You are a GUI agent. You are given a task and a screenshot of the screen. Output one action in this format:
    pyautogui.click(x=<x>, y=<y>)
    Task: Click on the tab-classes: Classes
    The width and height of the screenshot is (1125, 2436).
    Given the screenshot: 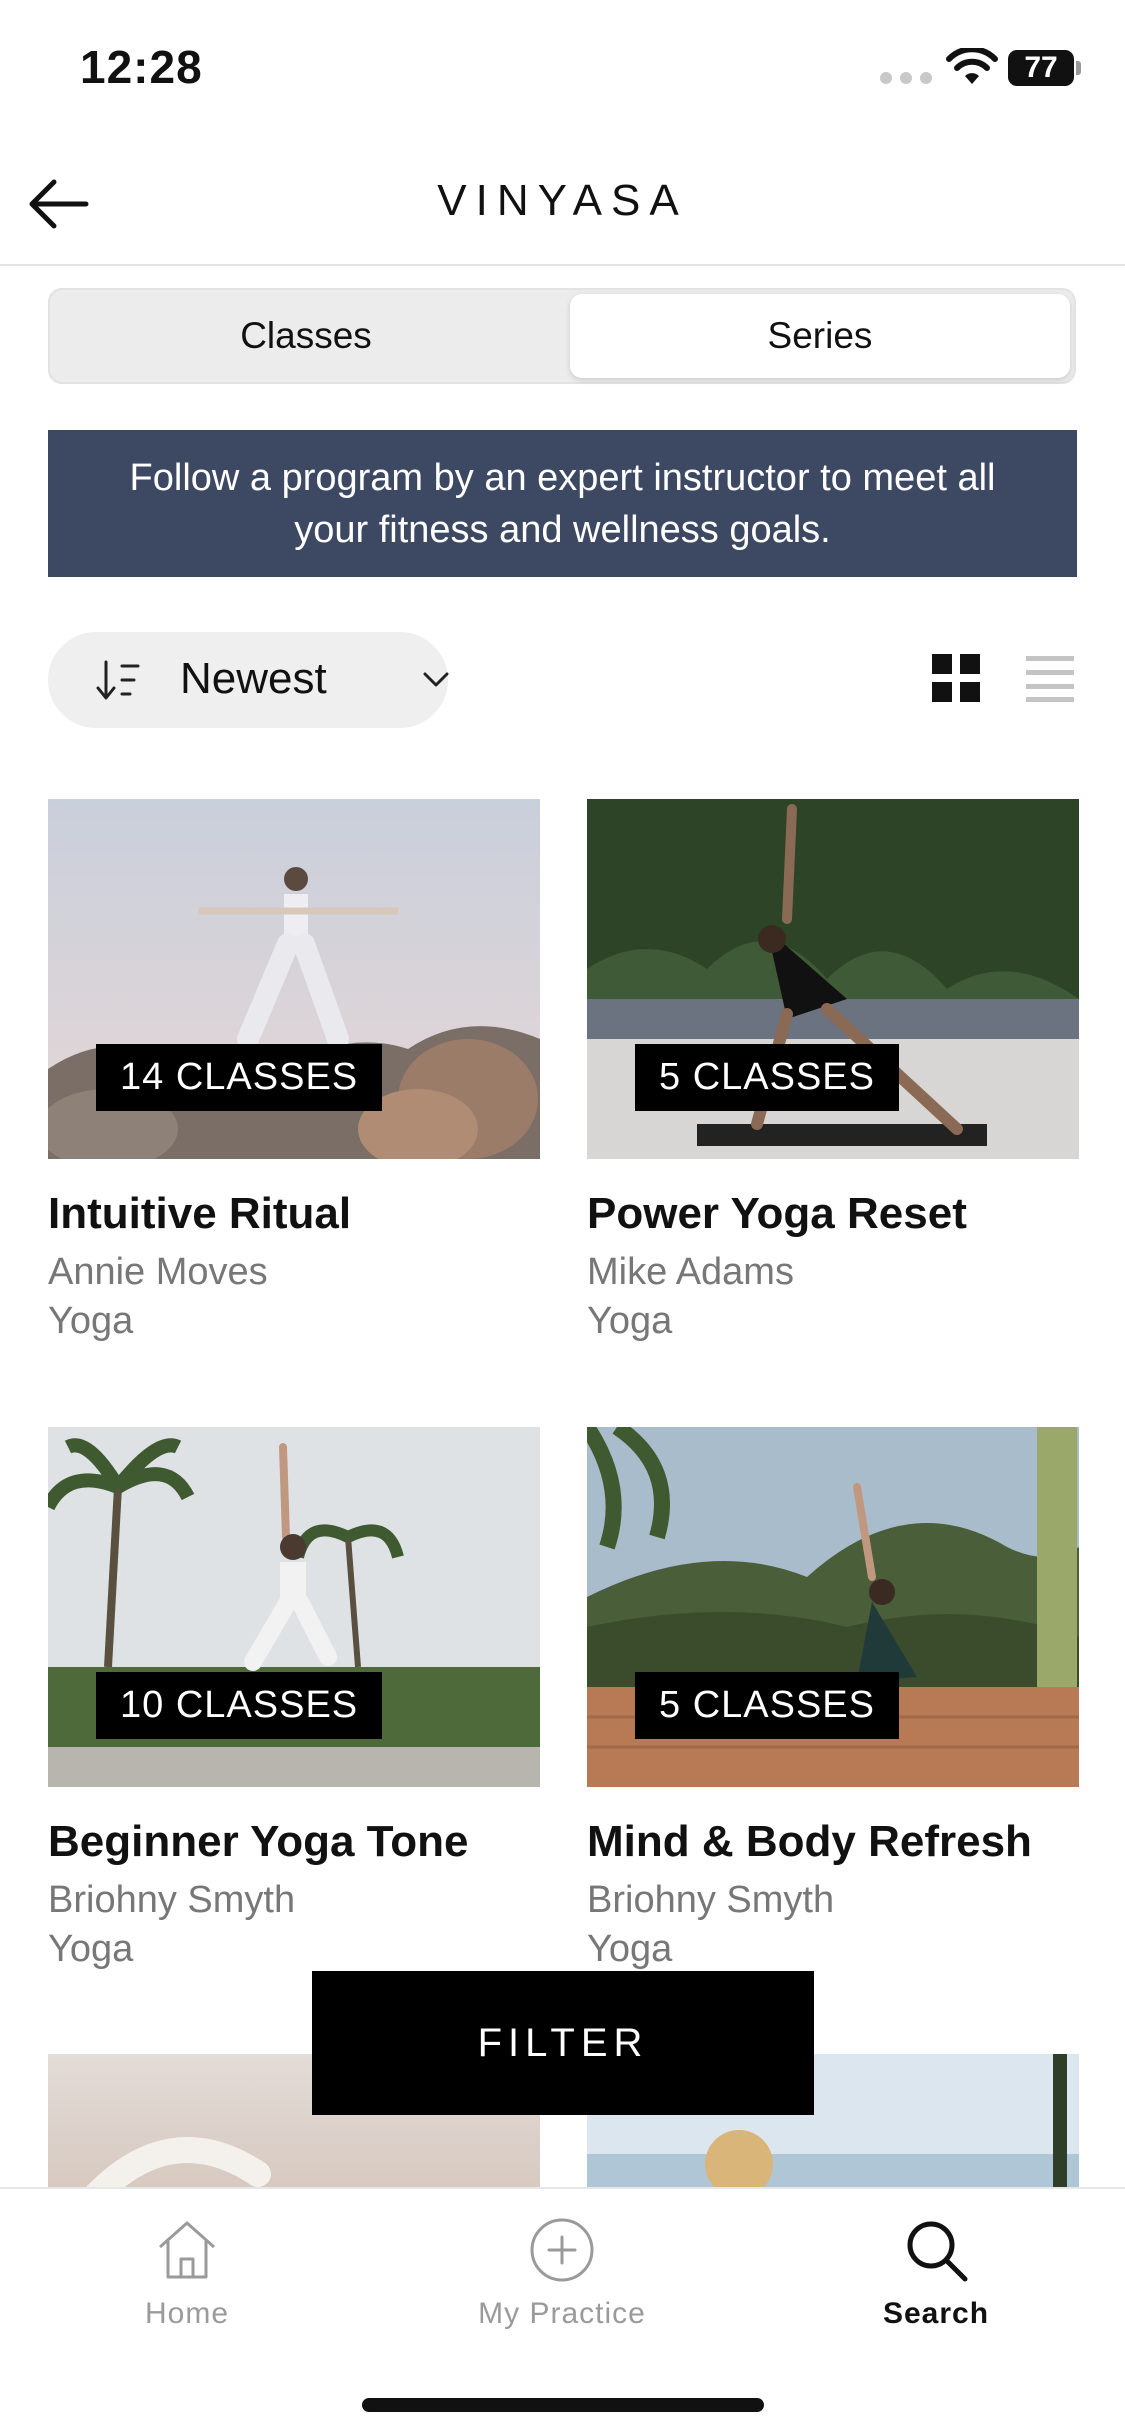 What is the action you would take?
    pyautogui.click(x=306, y=336)
    